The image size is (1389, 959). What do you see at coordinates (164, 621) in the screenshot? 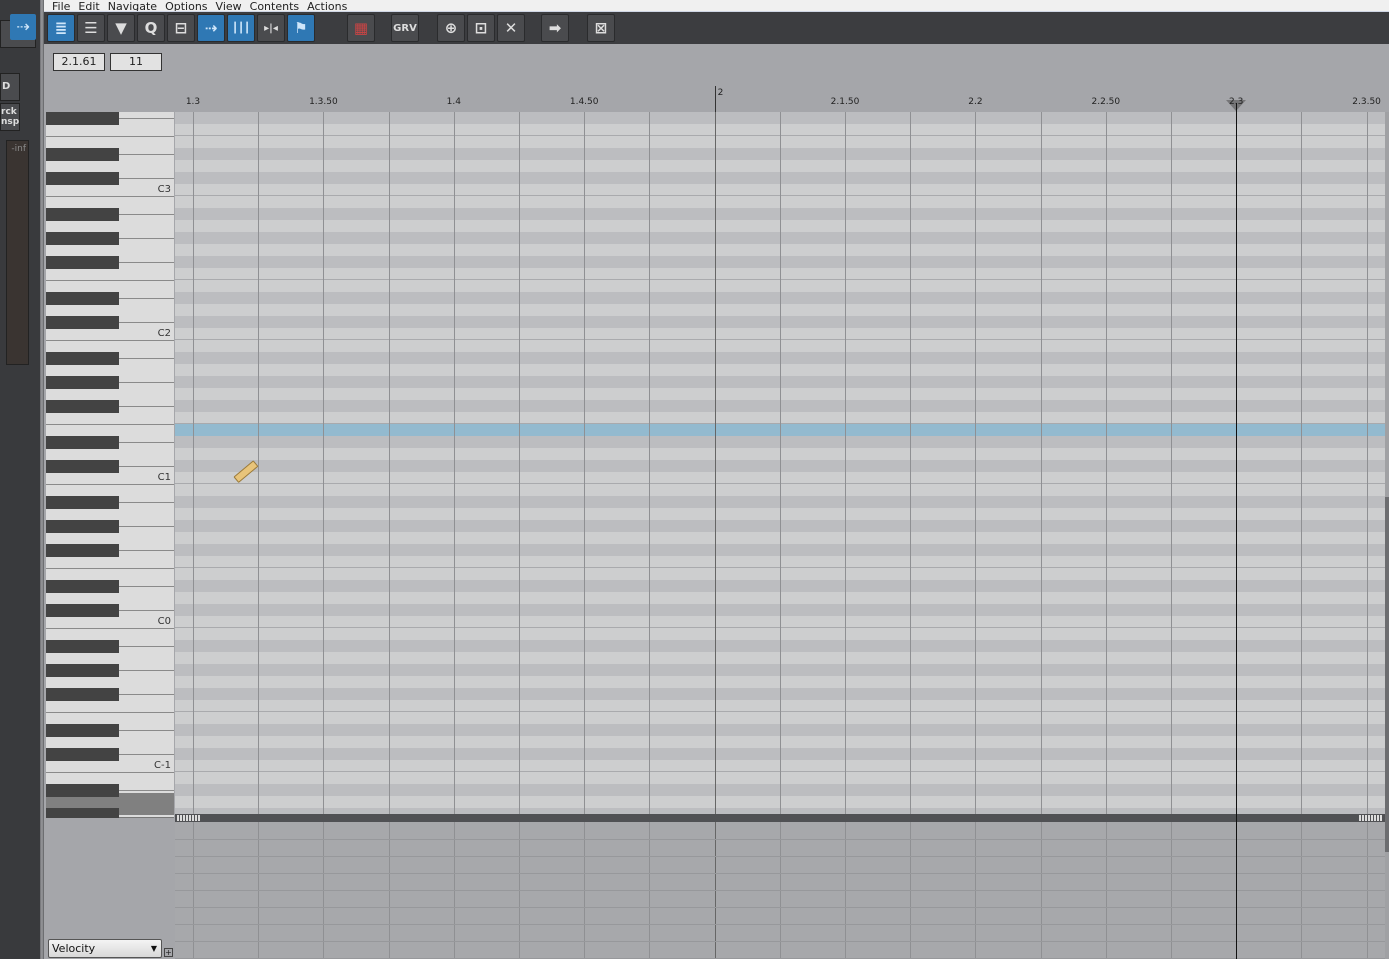
I see `octave-label: C0` at bounding box center [164, 621].